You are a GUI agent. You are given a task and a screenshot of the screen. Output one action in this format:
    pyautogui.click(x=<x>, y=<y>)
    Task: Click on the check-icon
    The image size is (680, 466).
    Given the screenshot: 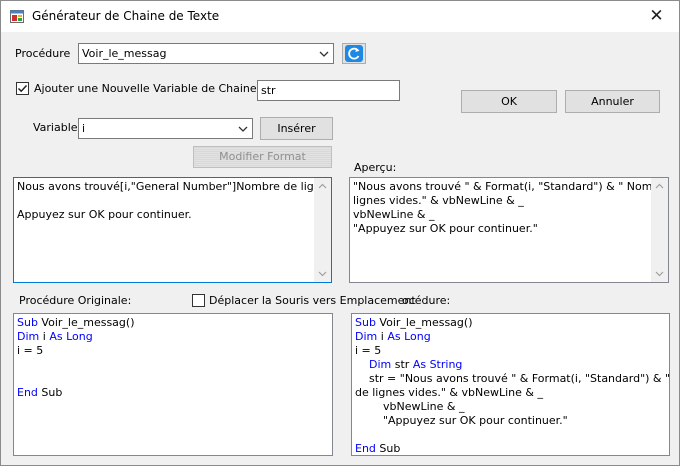 What is the action you would take?
    pyautogui.click(x=22, y=88)
    